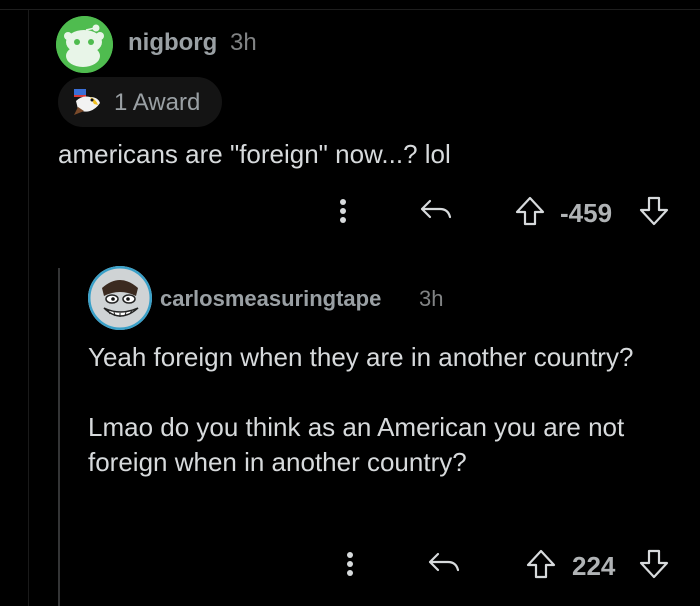 Image resolution: width=700 pixels, height=606 pixels. Describe the element at coordinates (28, 308) in the screenshot. I see `outer-thread-line` at that location.